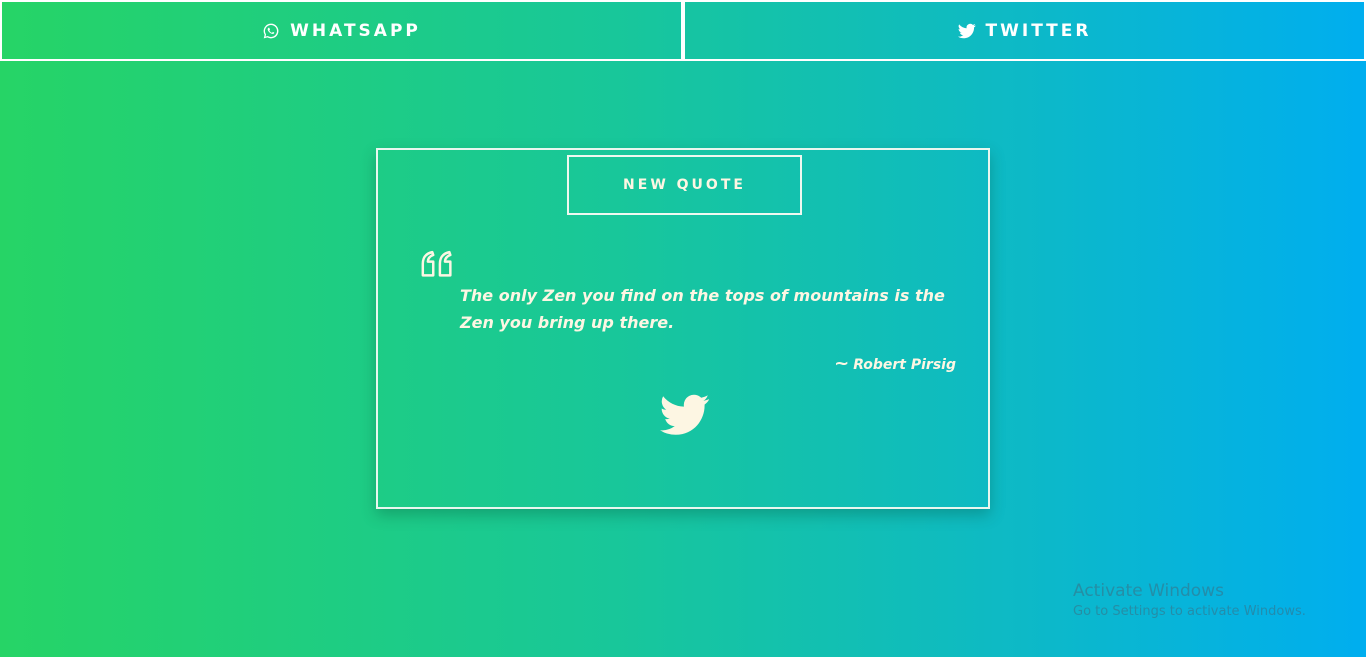 The image size is (1366, 657). Describe the element at coordinates (966, 31) in the screenshot. I see `twitter-icon` at that location.